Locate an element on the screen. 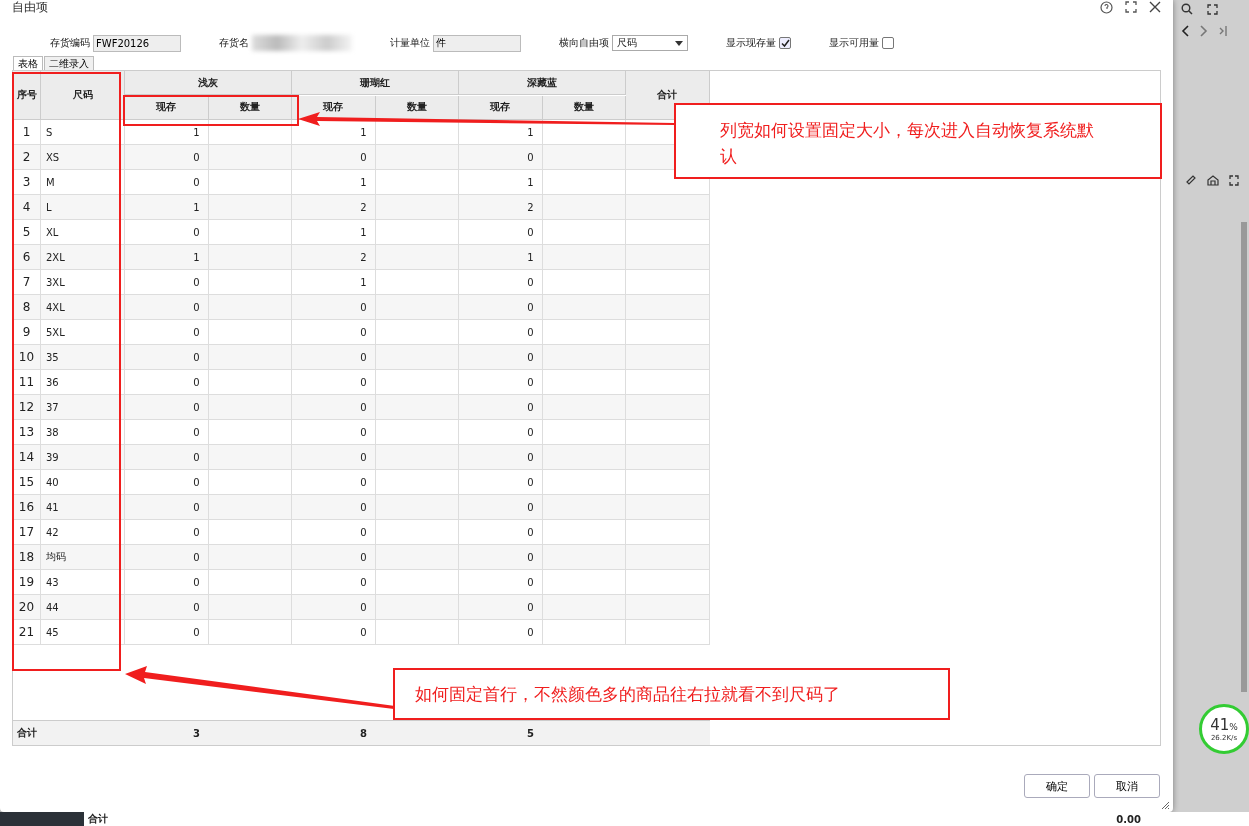 This screenshot has height=826, width=1249. column-header: 尺码 is located at coordinates (83, 95).